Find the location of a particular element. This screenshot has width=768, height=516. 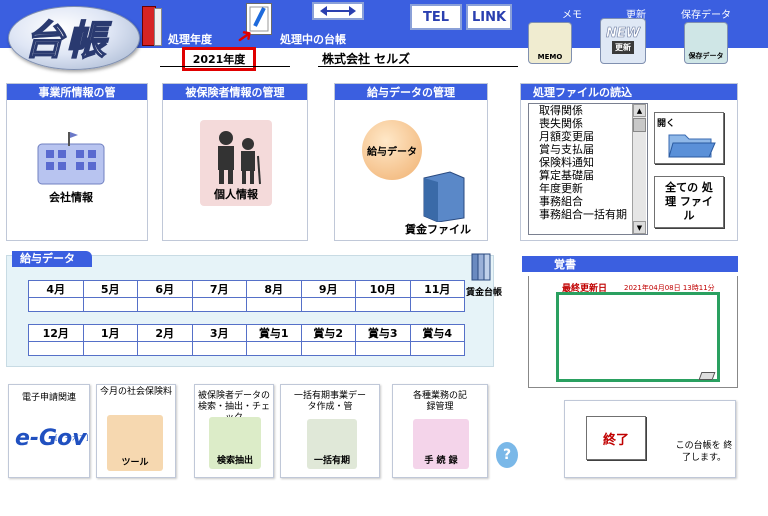

list-item: 算定基礎届 is located at coordinates (588, 175).